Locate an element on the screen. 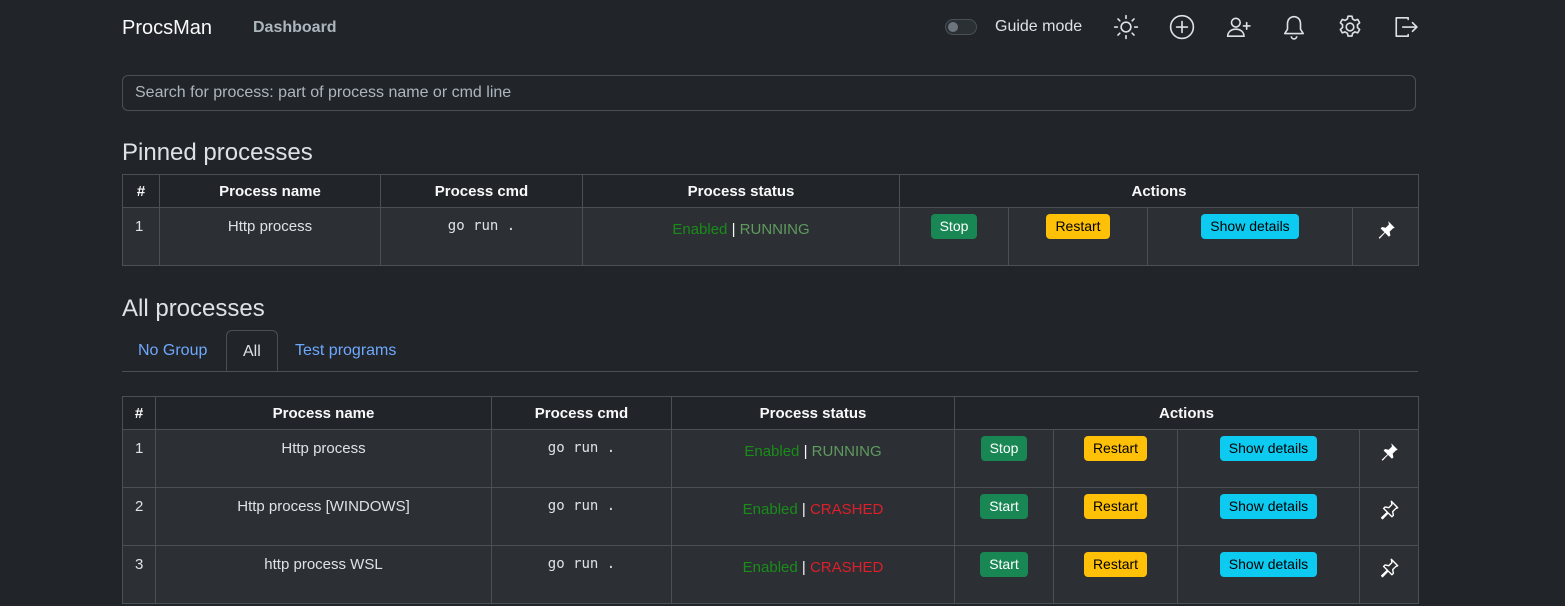 The height and width of the screenshot is (606, 1565). row-index: 2 is located at coordinates (139, 516).